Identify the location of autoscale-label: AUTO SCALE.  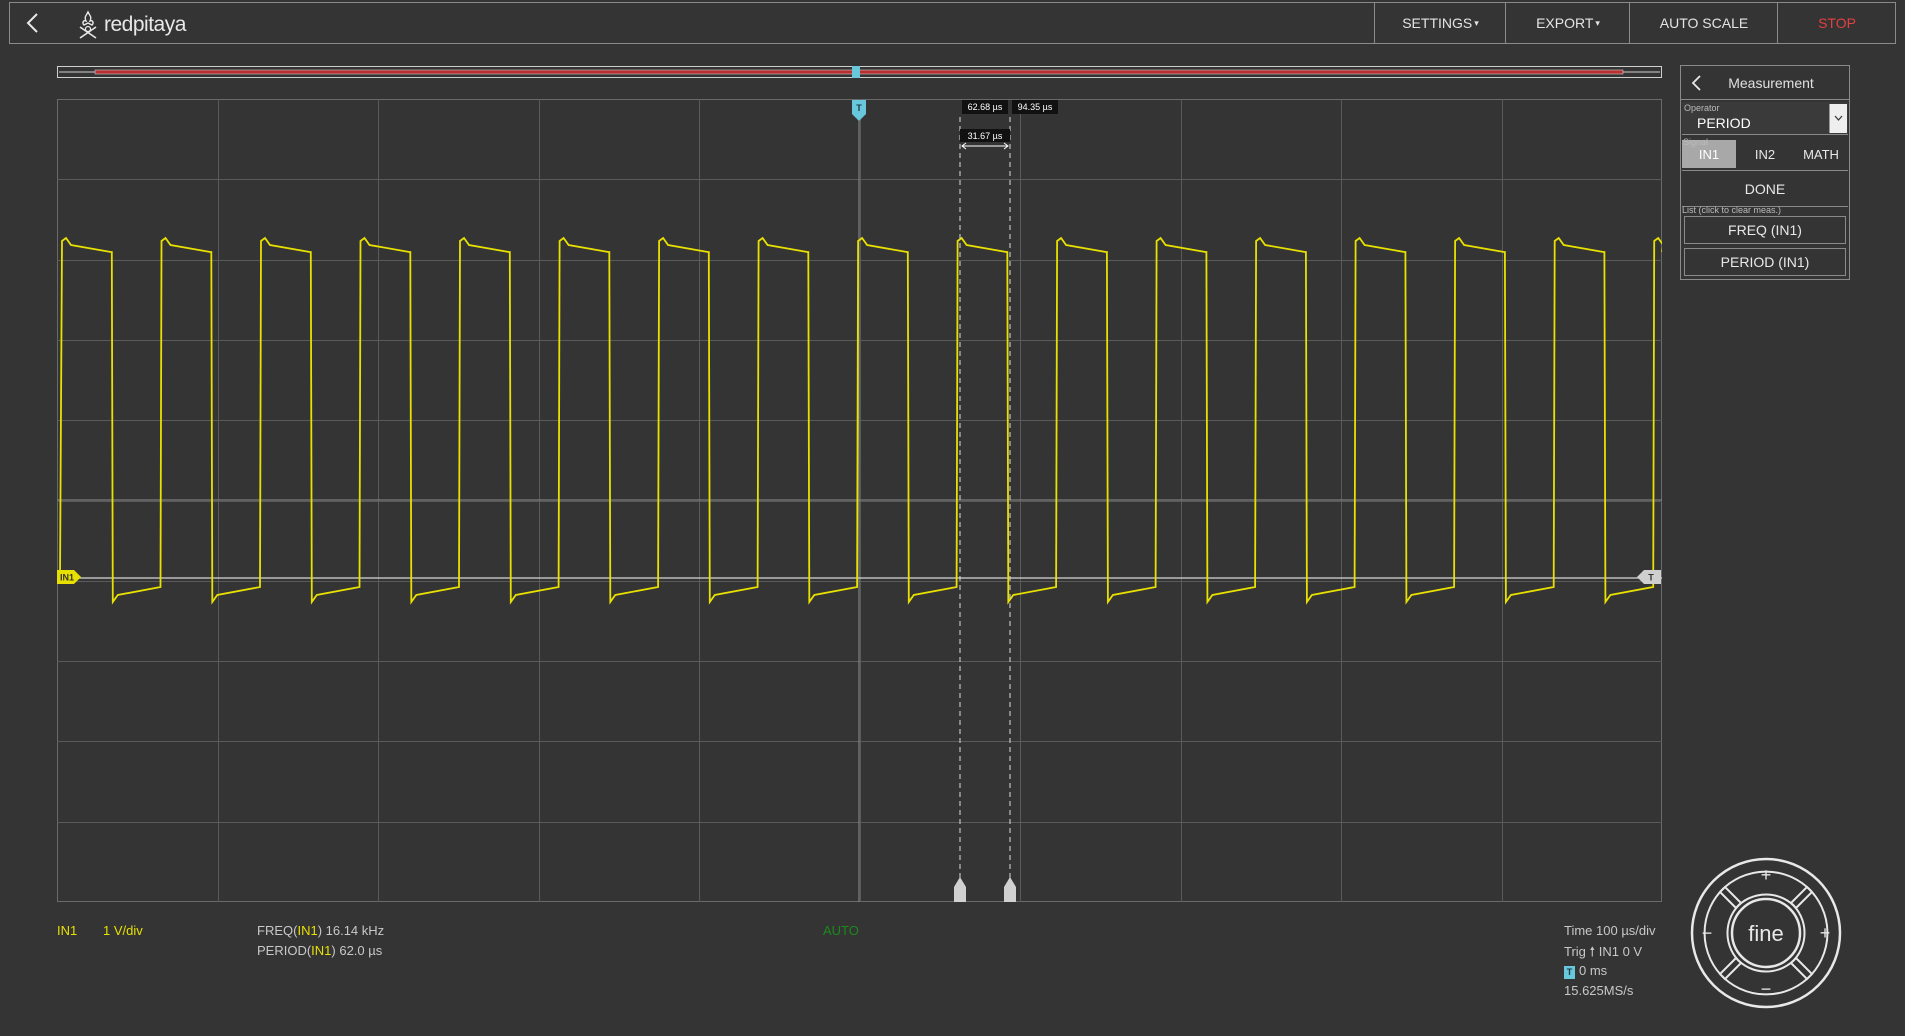
(1704, 23).